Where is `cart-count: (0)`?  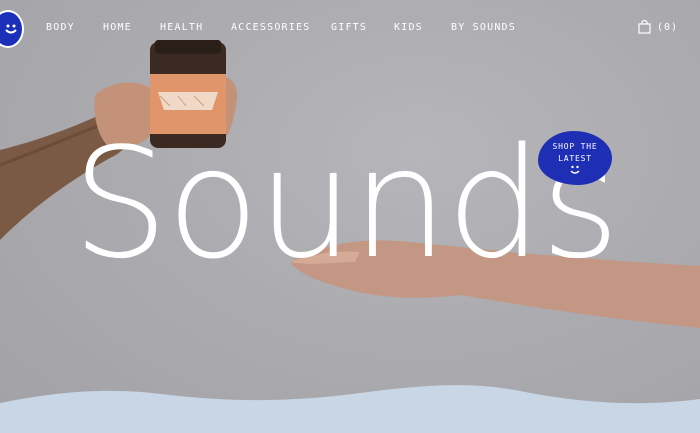 cart-count: (0) is located at coordinates (668, 27).